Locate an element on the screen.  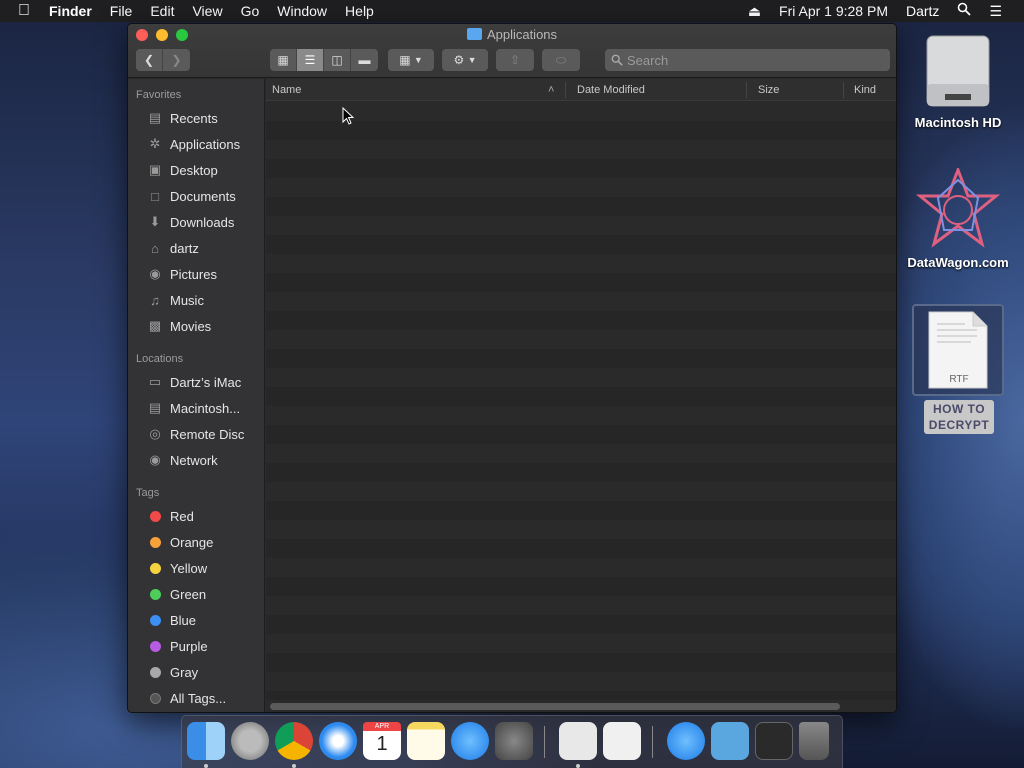
column-size: Size is located at coordinates (765, 90).